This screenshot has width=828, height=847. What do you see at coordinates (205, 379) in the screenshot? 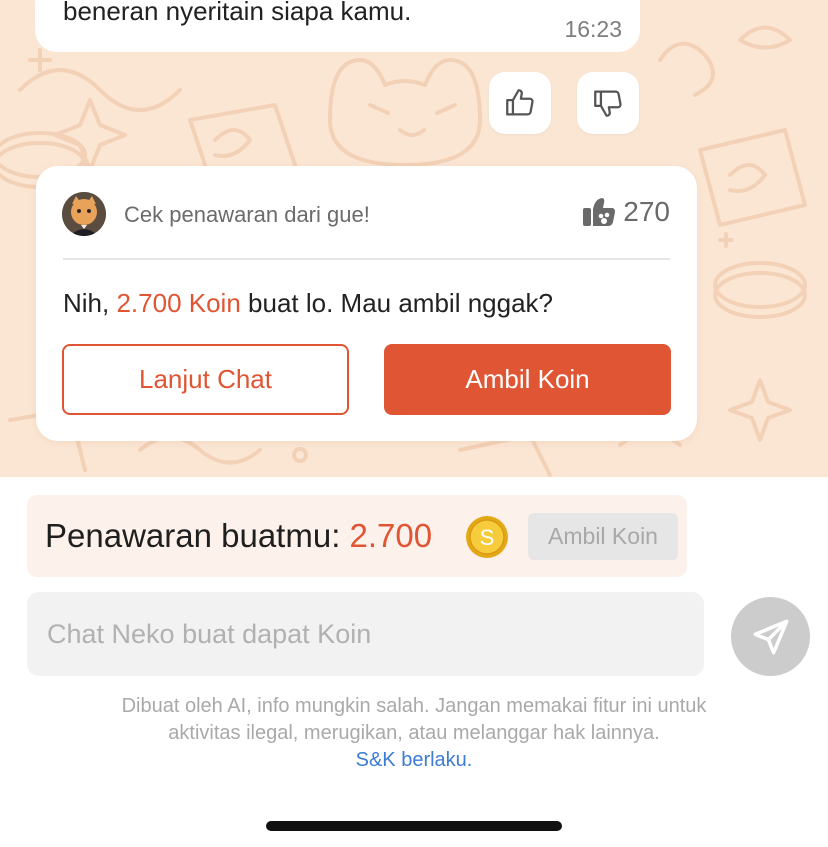
I see `continue-chat-button: Lanjut Chat` at bounding box center [205, 379].